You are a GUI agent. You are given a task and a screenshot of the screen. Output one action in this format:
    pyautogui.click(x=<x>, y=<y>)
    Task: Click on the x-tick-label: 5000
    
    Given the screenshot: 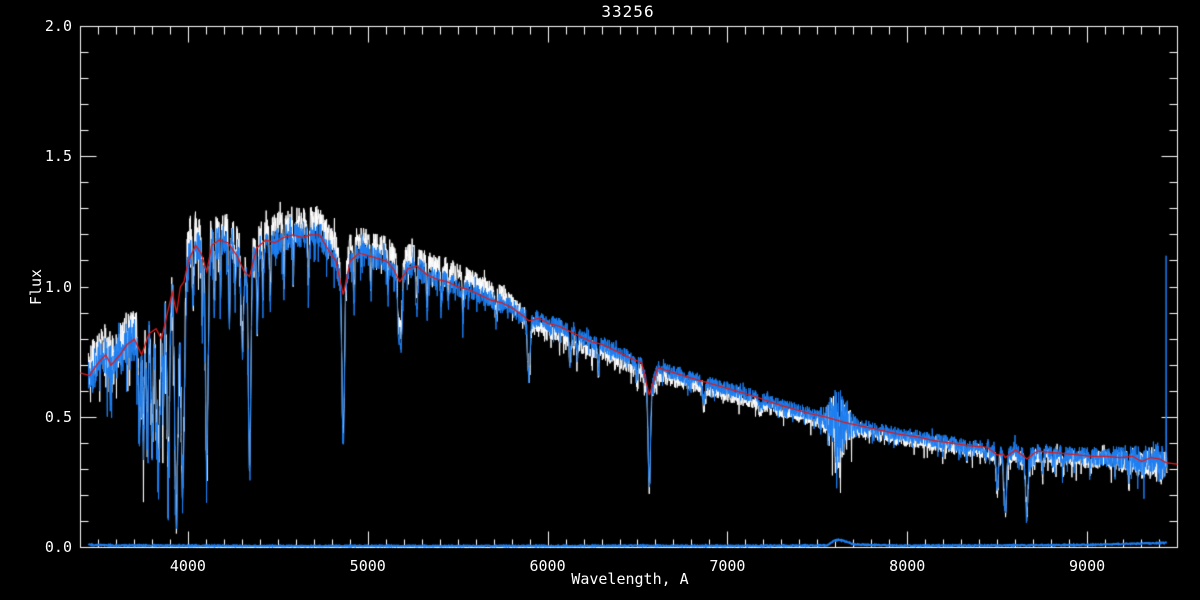 What is the action you would take?
    pyautogui.click(x=367, y=566)
    